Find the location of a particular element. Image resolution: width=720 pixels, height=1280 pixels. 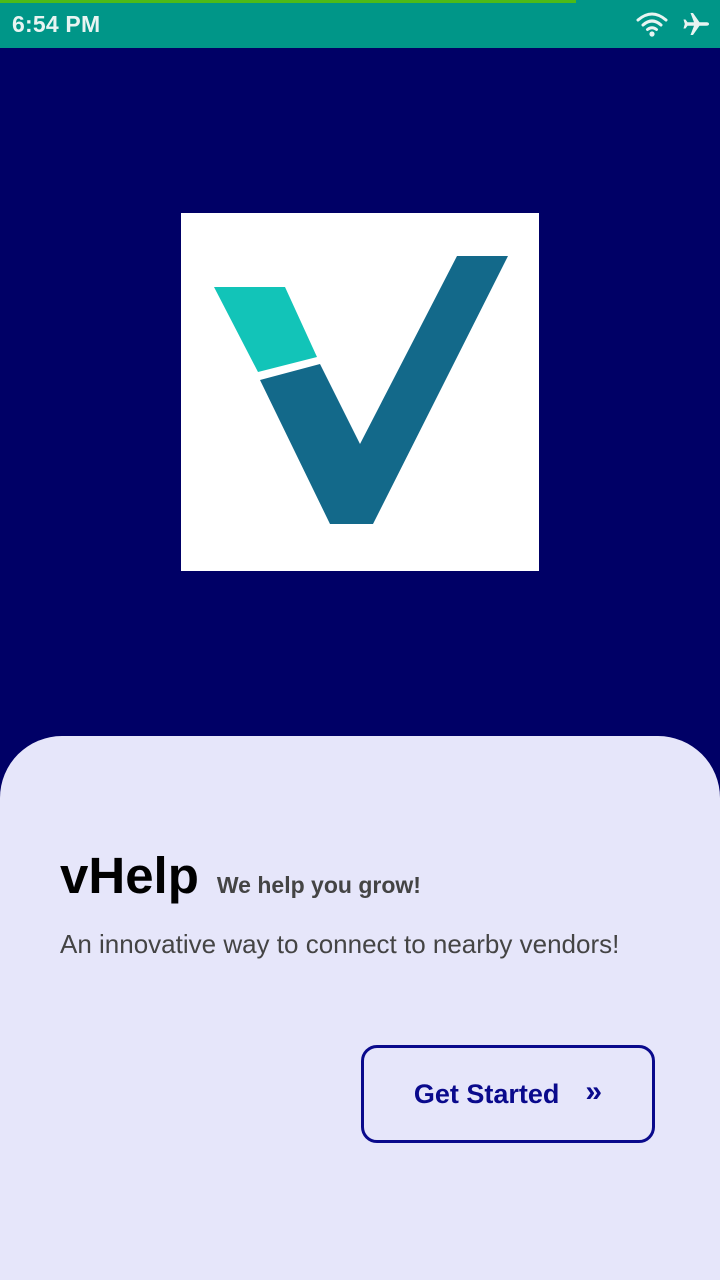

loading-progress-bar is located at coordinates (288, 1).